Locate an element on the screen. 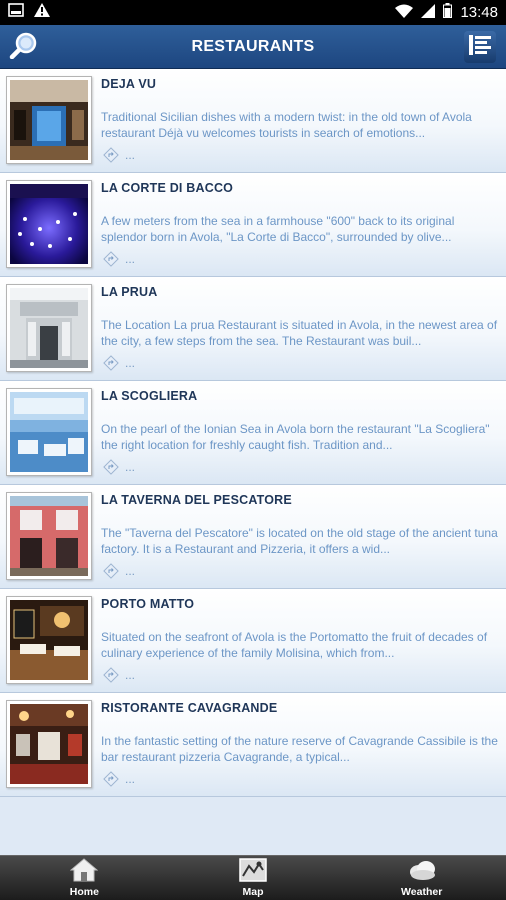 Image resolution: width=506 pixels, height=900 pixels. app-header: RESTAURANTS is located at coordinates (253, 47).